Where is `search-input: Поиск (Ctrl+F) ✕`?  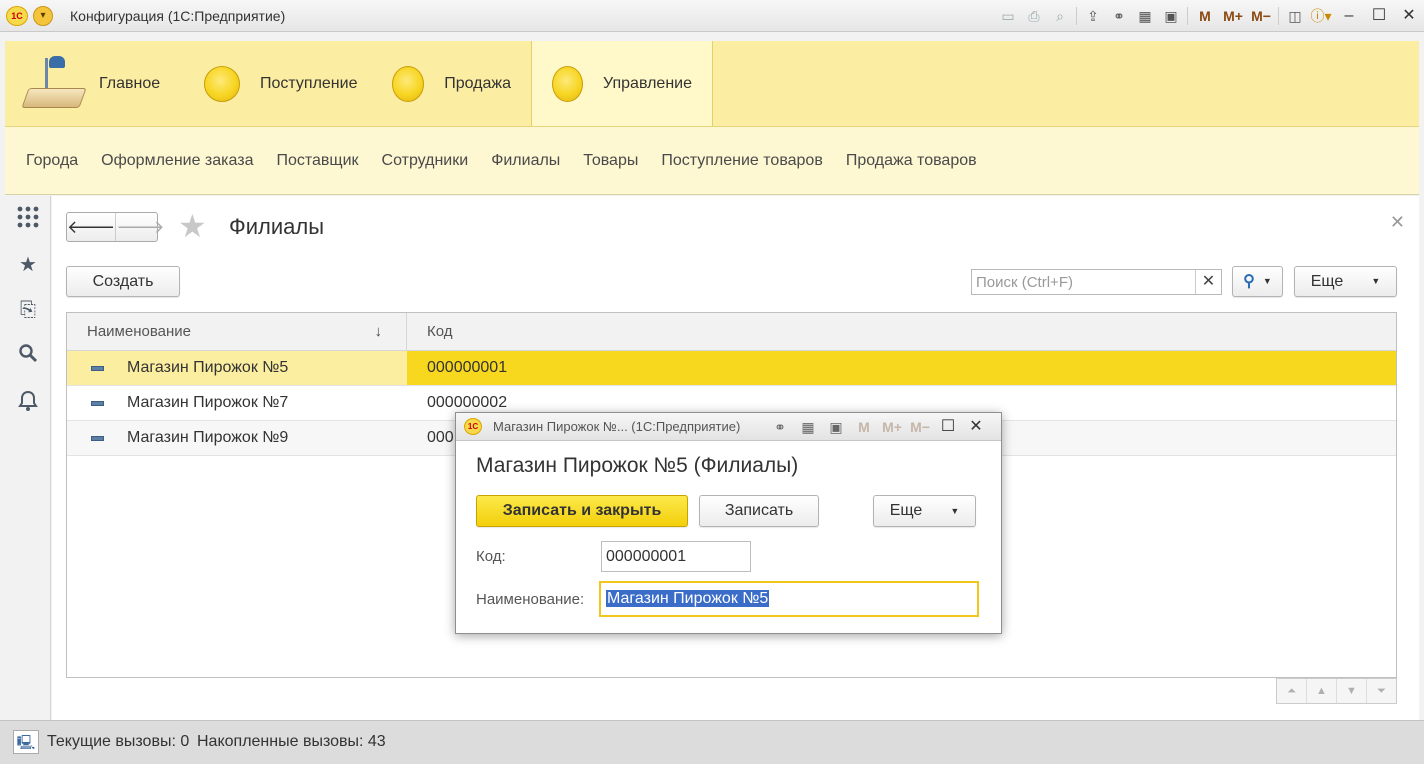 search-input: Поиск (Ctrl+F) ✕ is located at coordinates (1096, 282).